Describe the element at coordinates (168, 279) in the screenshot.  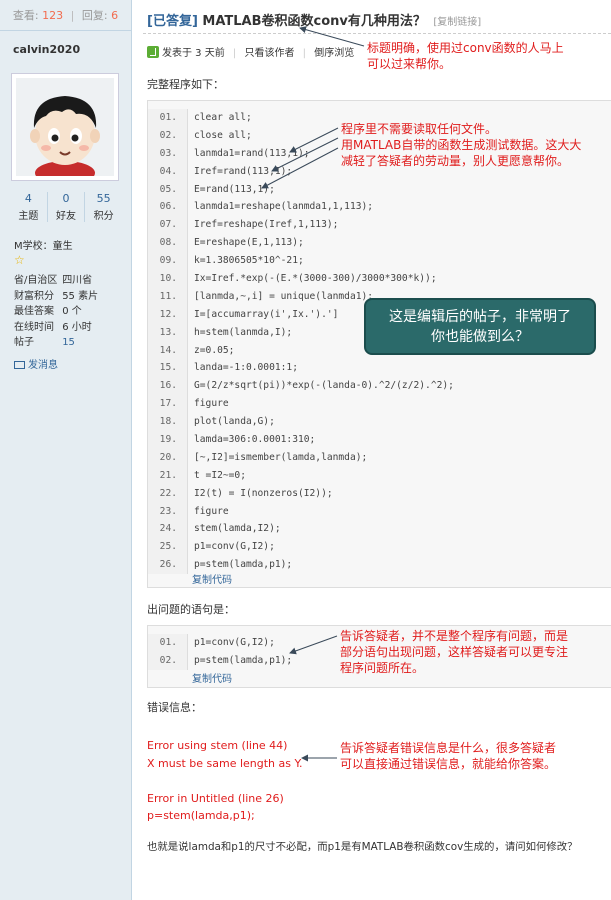
I see `line-number: 10.` at that location.